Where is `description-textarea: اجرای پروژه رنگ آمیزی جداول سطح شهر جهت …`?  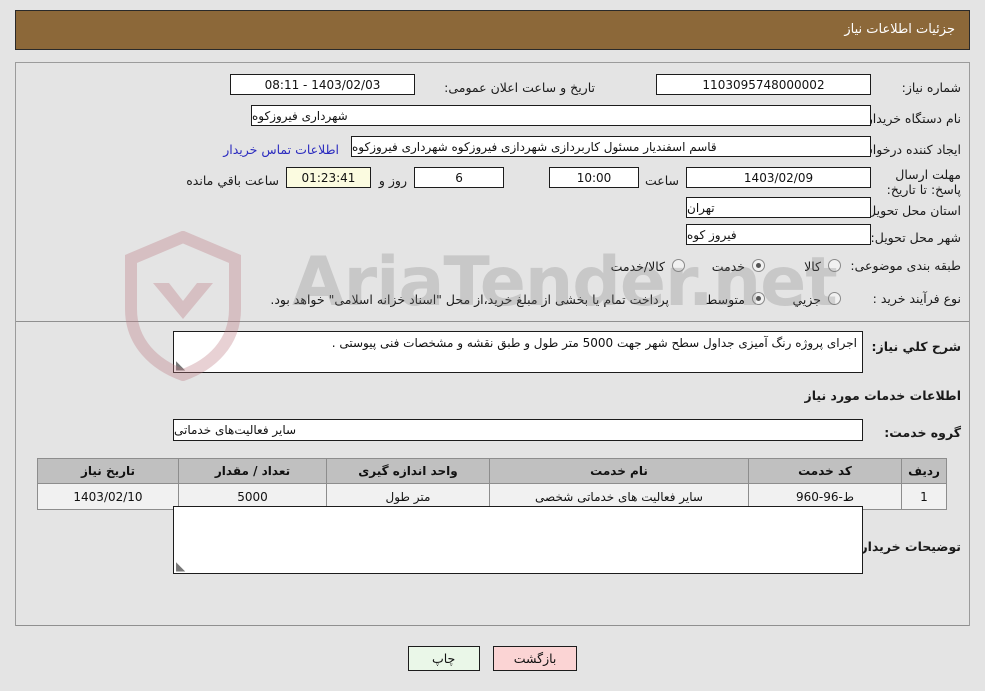
description-textarea: اجرای پروژه رنگ آمیزی جداول سطح شهر جهت … is located at coordinates (518, 352).